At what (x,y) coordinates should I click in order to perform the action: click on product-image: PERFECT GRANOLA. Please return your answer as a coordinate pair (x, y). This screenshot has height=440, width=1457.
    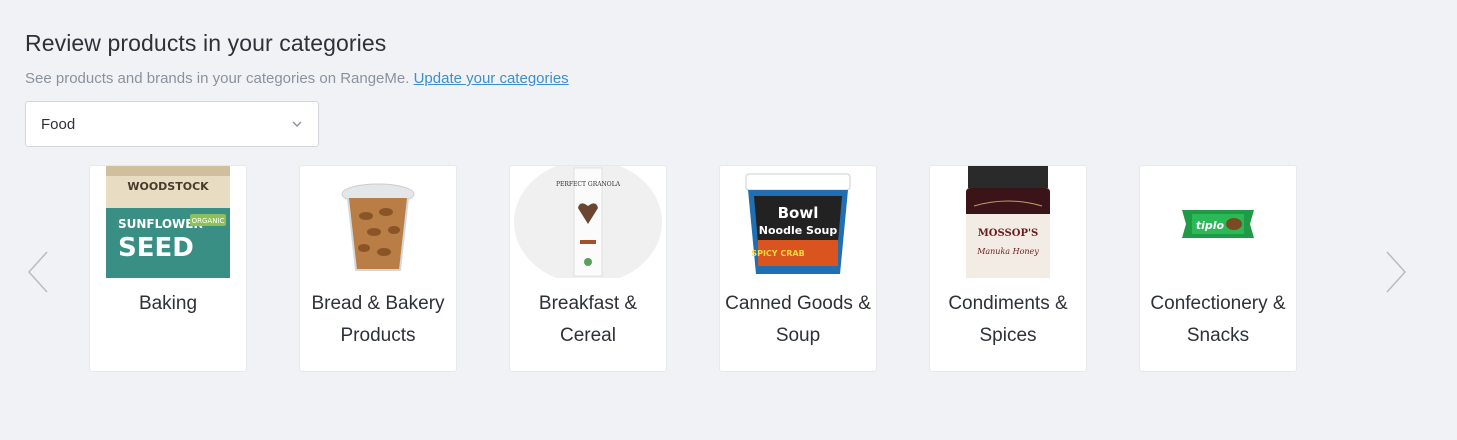
    Looking at the image, I should click on (588, 222).